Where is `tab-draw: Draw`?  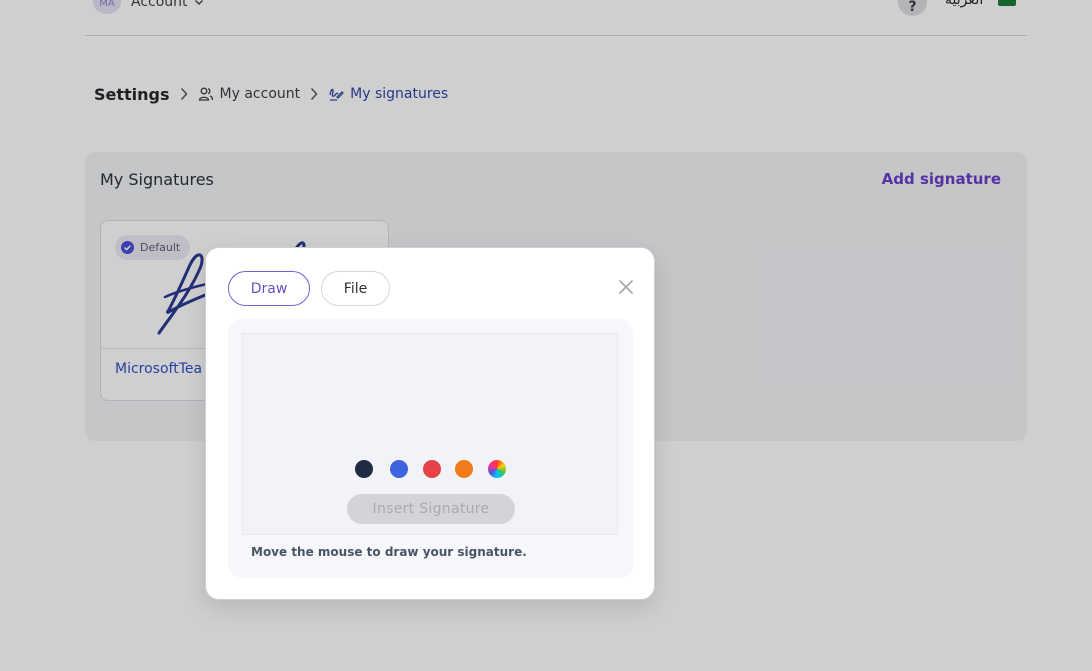
tab-draw: Draw is located at coordinates (269, 288).